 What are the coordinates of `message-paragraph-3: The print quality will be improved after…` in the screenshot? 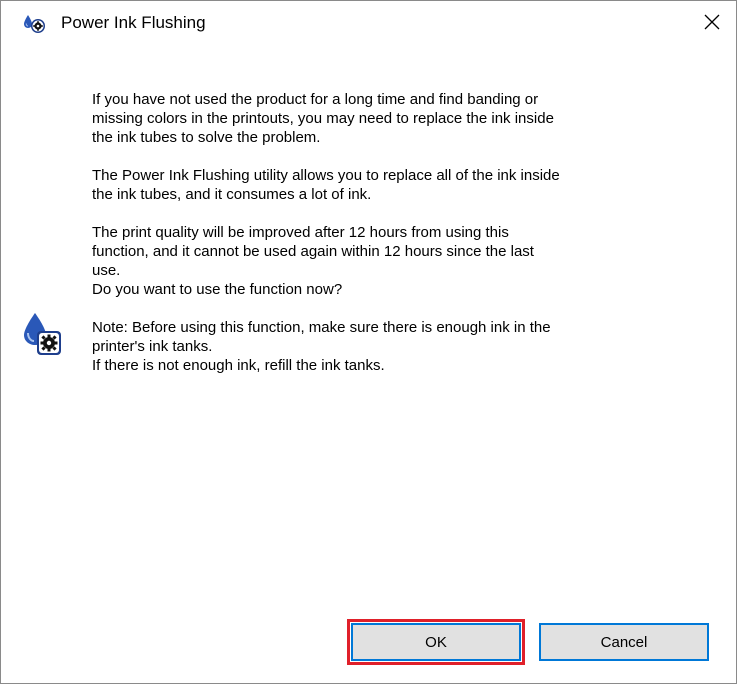 It's located at (313, 251).